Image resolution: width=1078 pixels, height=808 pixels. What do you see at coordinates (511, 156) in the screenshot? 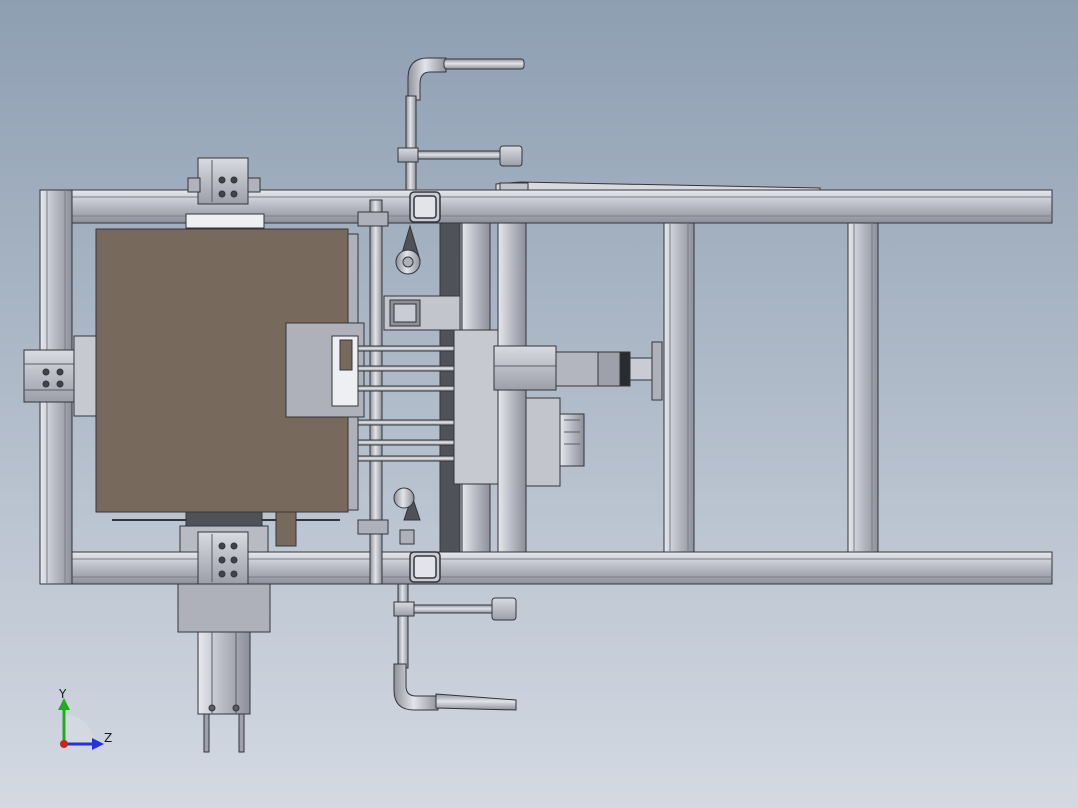
I see `upper-clamp-knob` at bounding box center [511, 156].